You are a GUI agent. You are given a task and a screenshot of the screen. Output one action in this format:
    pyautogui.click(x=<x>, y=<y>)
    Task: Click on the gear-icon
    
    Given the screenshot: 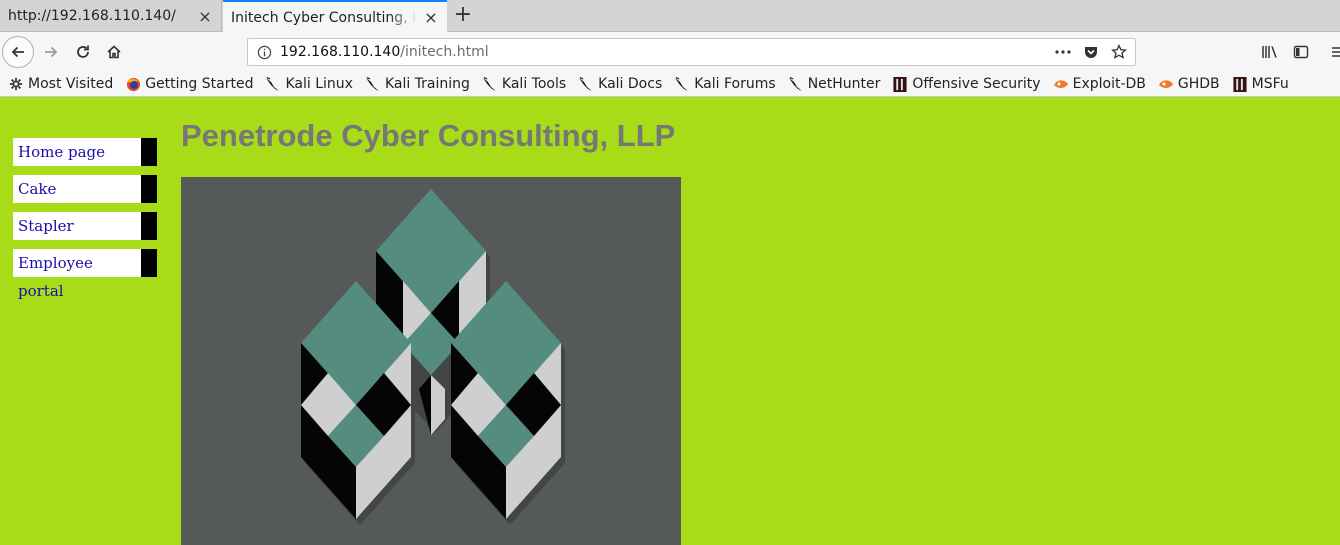 What is the action you would take?
    pyautogui.click(x=16, y=84)
    